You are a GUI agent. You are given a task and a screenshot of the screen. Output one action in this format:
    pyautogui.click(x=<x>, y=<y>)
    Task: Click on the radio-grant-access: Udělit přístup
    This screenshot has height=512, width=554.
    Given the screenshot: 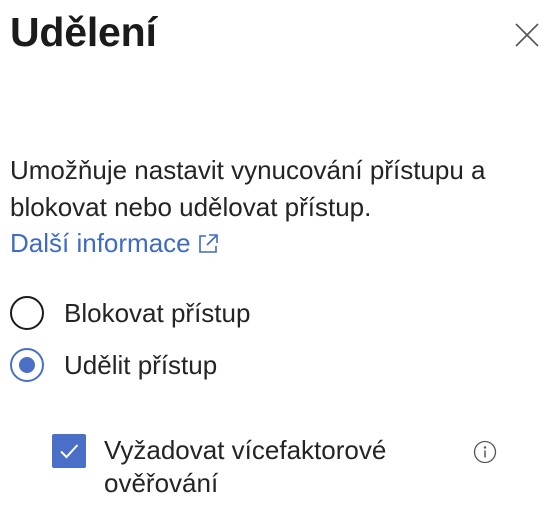 What is the action you would take?
    pyautogui.click(x=113, y=365)
    